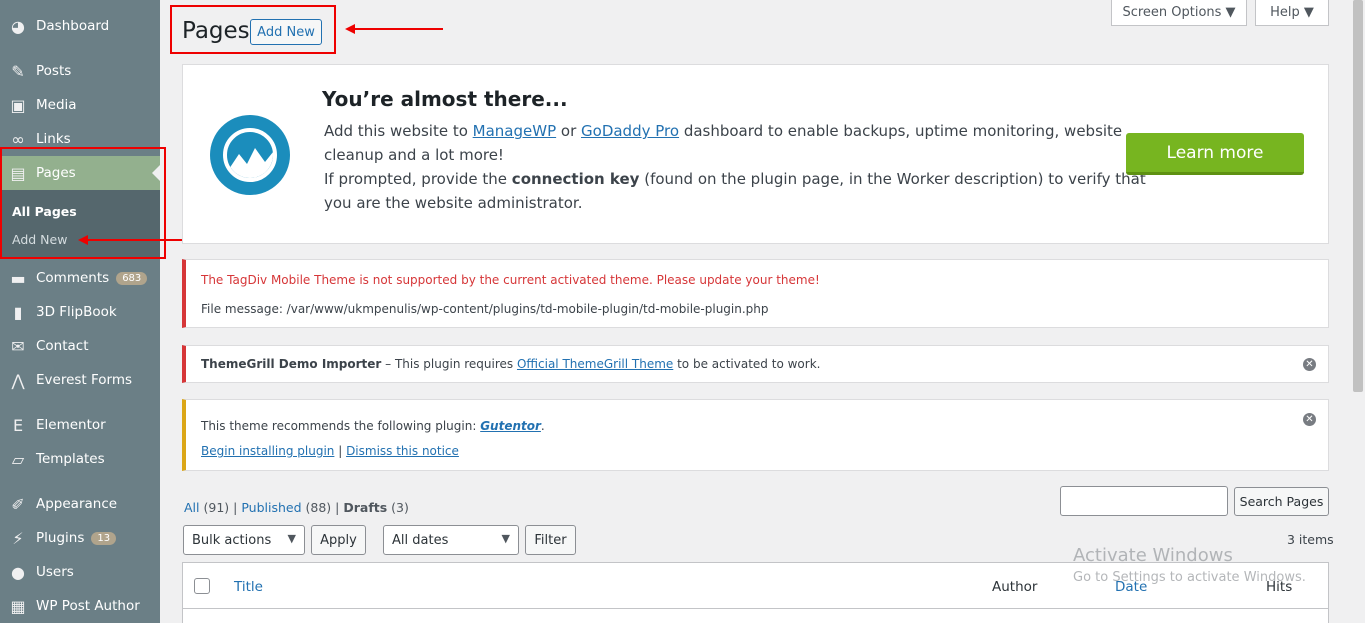  What do you see at coordinates (453, 203) in the screenshot?
I see `managewp-line-4: you are the website administrator.` at bounding box center [453, 203].